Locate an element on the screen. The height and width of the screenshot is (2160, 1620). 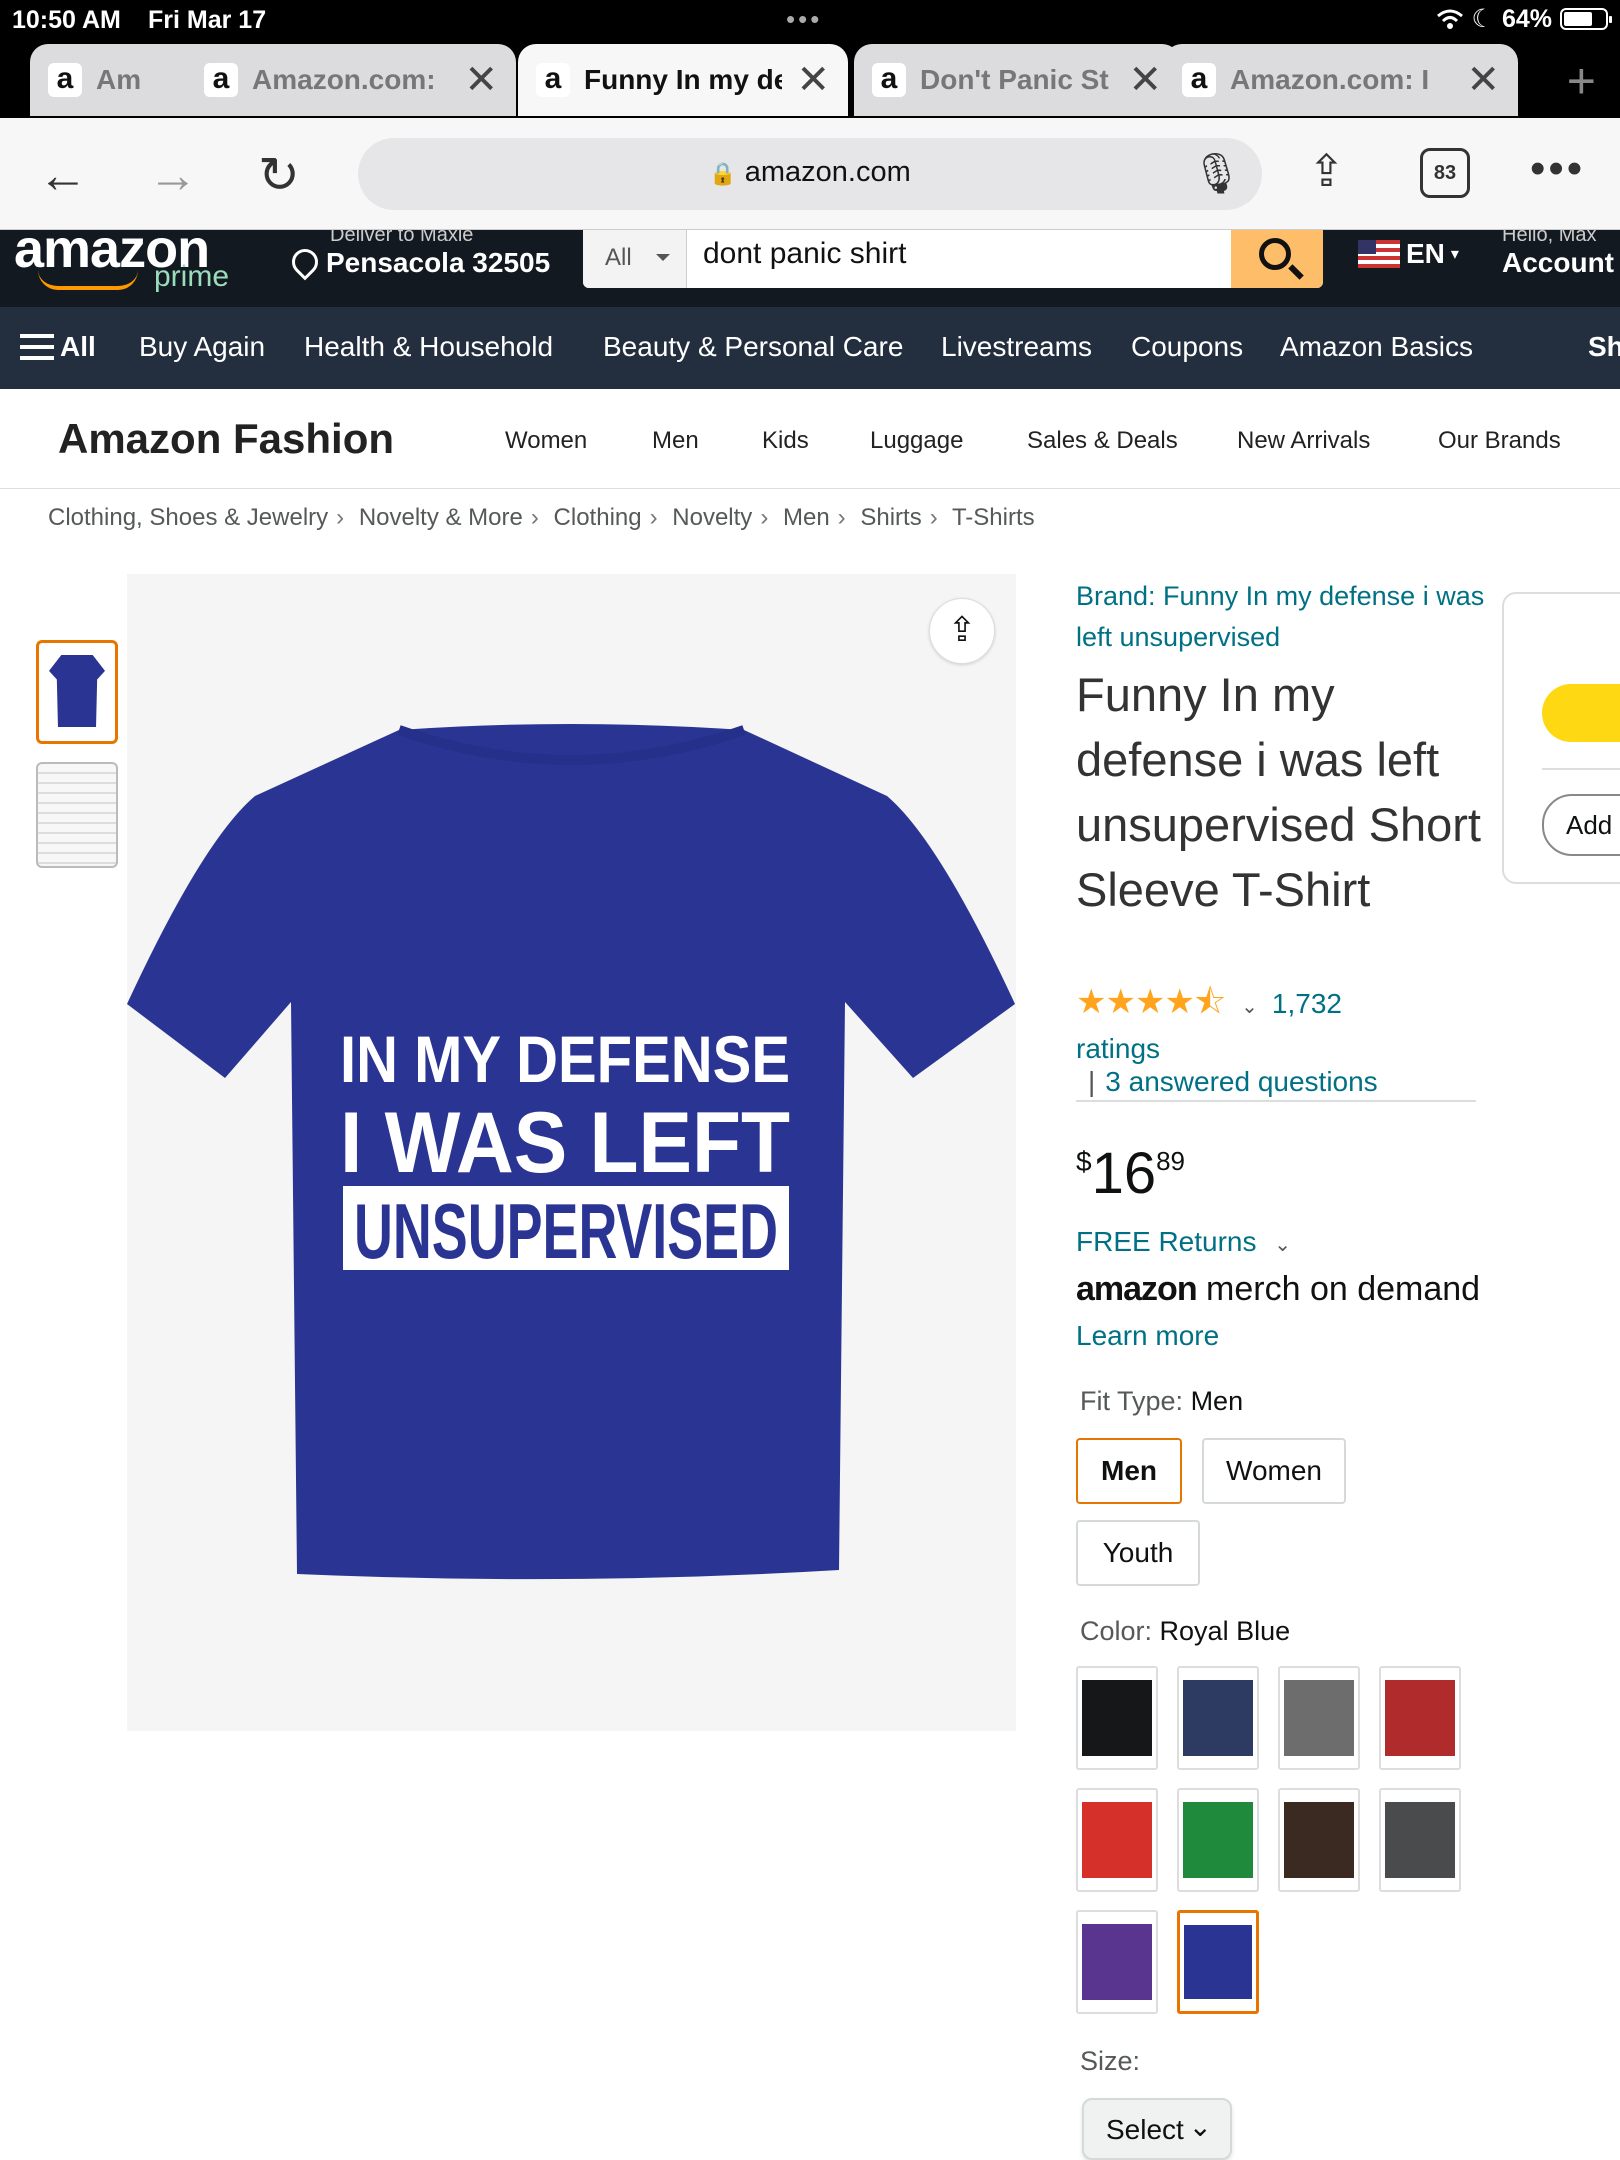
answered-questions-link: 3 answered questions is located at coordinates (1241, 1081).